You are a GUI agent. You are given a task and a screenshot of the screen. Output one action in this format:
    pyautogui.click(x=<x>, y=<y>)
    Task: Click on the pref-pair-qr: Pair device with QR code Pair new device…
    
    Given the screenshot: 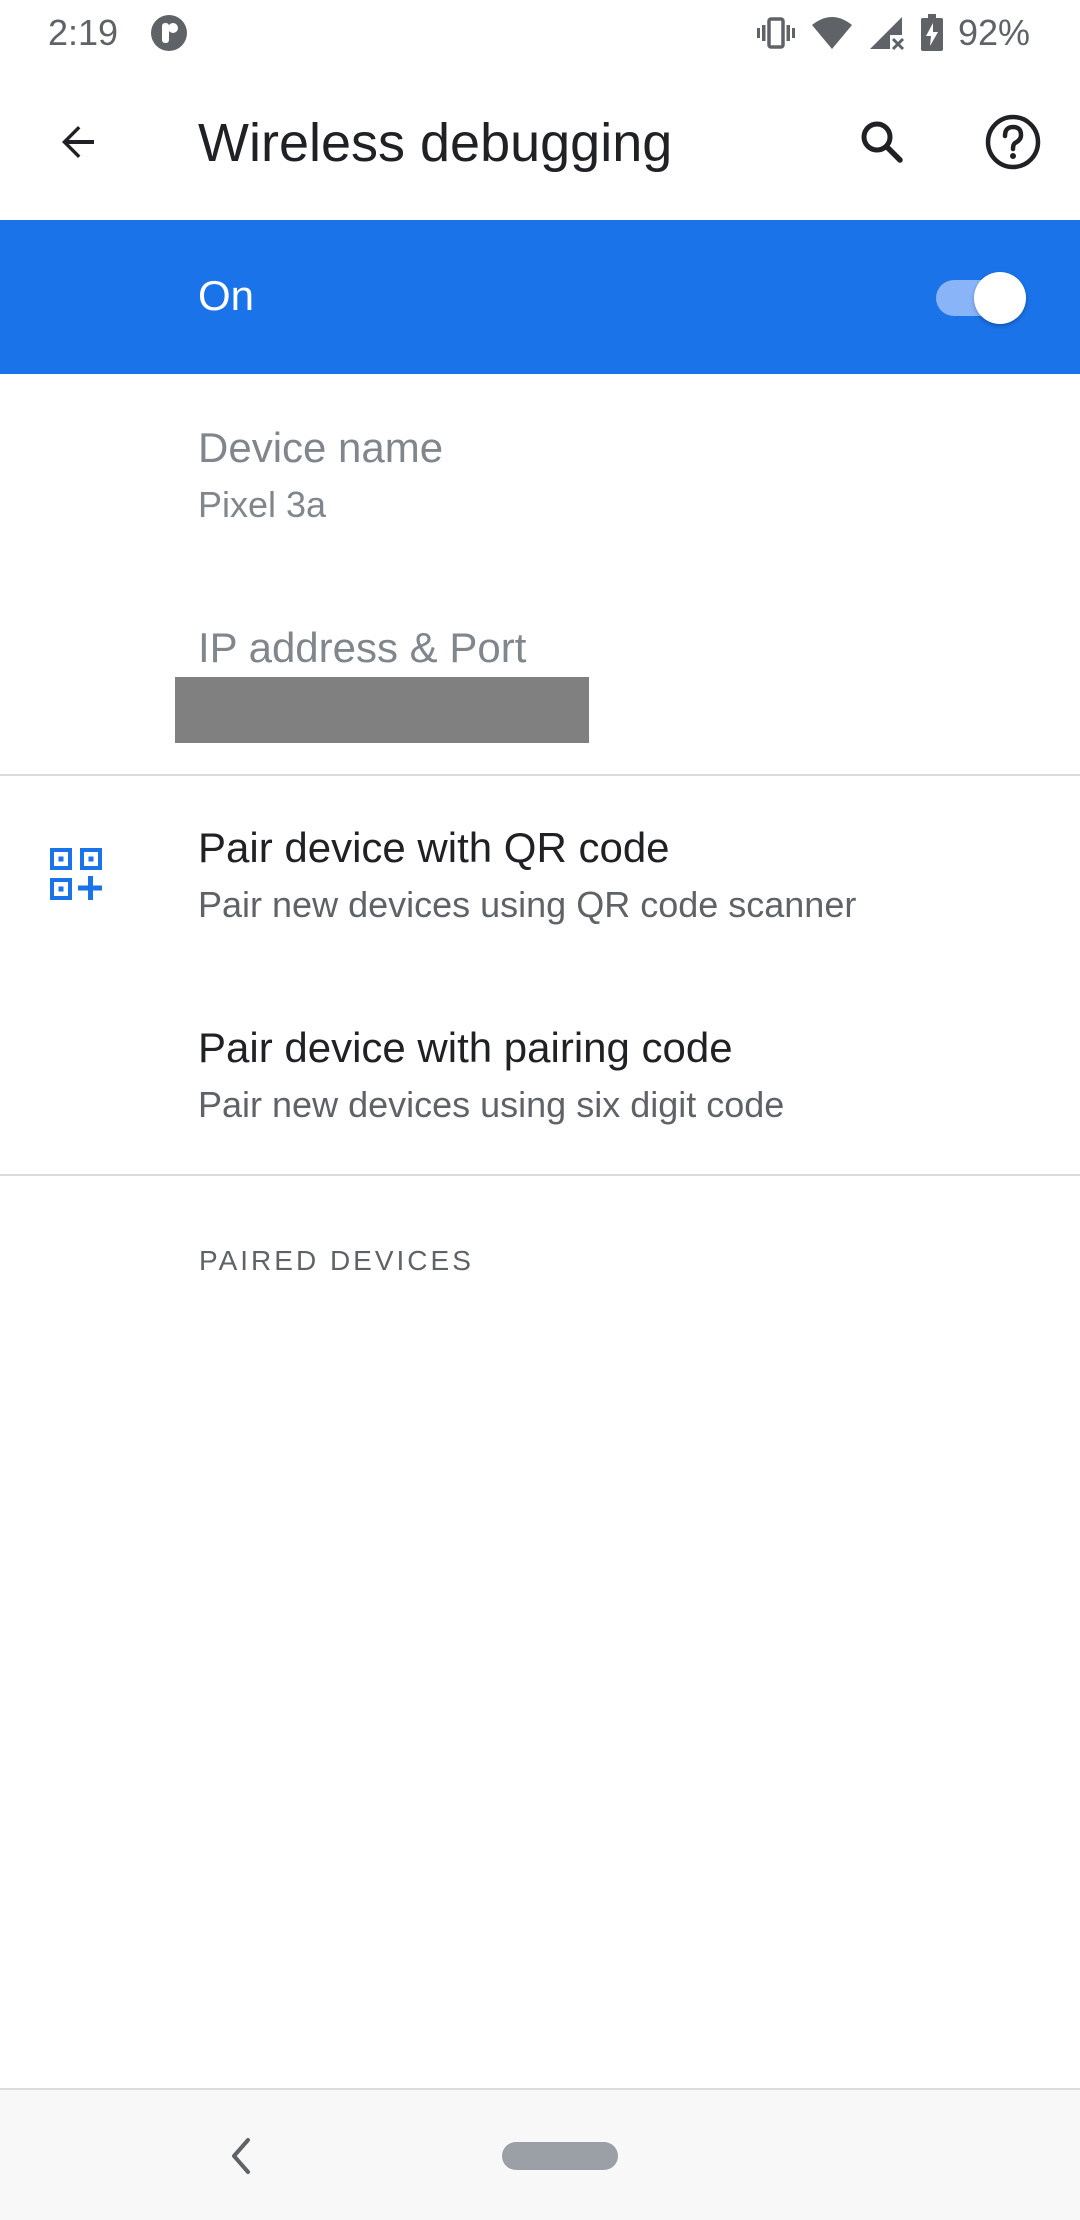 What is the action you would take?
    pyautogui.click(x=540, y=876)
    